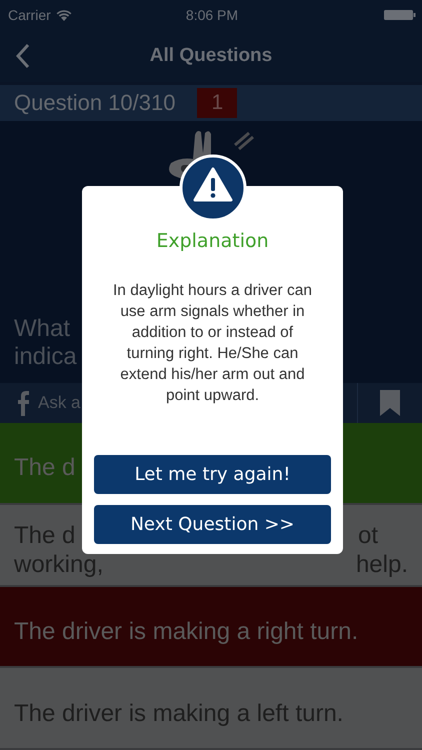 The height and width of the screenshot is (750, 422). I want to click on question-text: indica, so click(45, 357).